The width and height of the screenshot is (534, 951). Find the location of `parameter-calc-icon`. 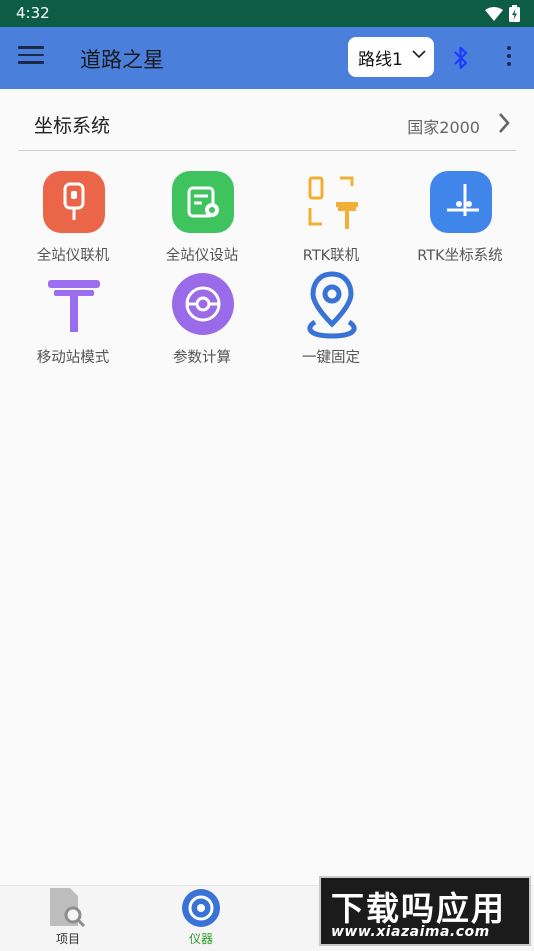

parameter-calc-icon is located at coordinates (203, 304).